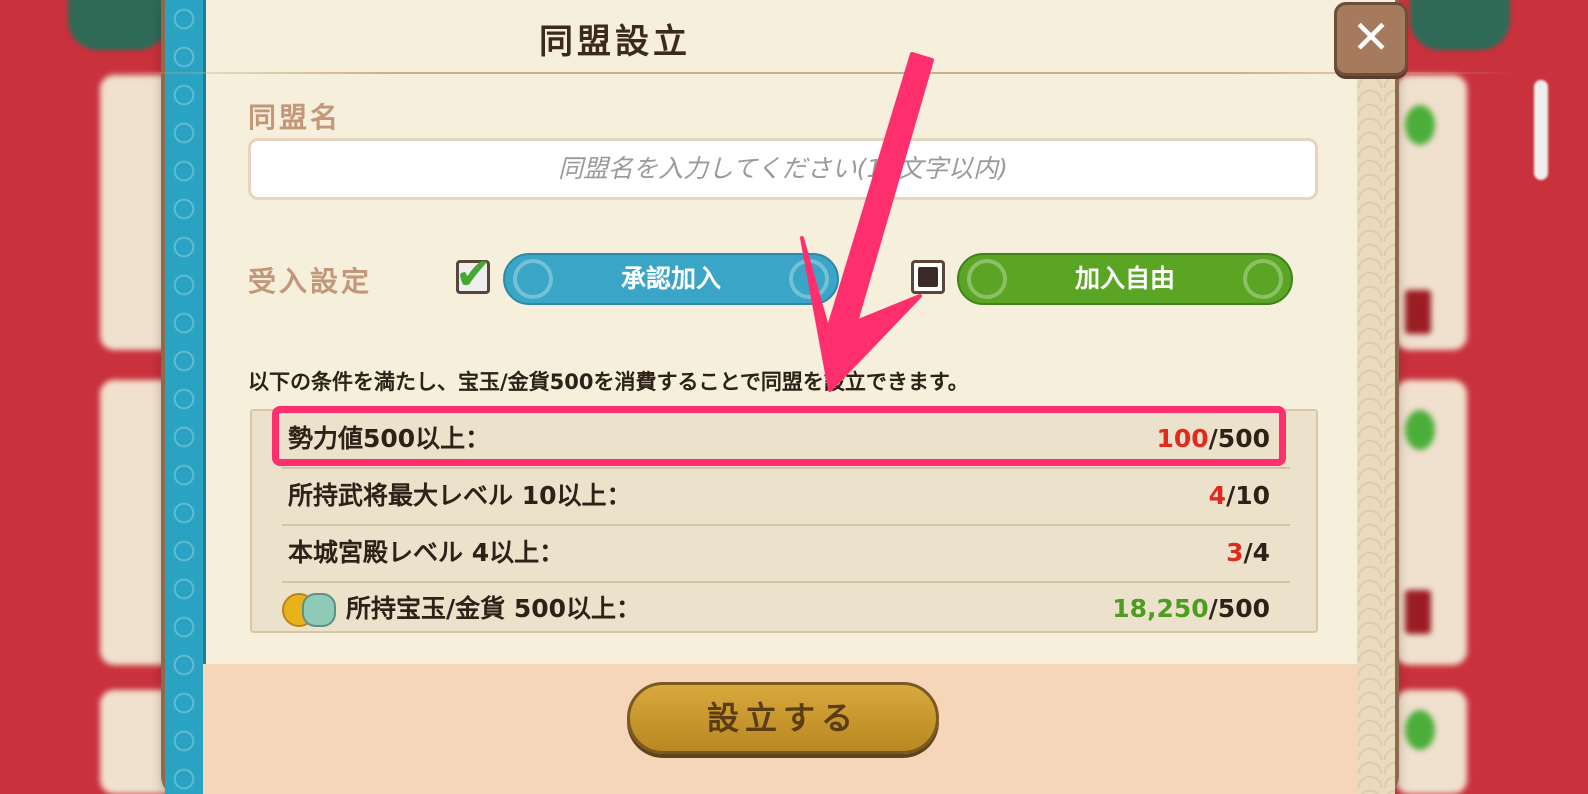 This screenshot has height=794, width=1588. I want to click on pointer-arrow-annotation, so click(867, 222).